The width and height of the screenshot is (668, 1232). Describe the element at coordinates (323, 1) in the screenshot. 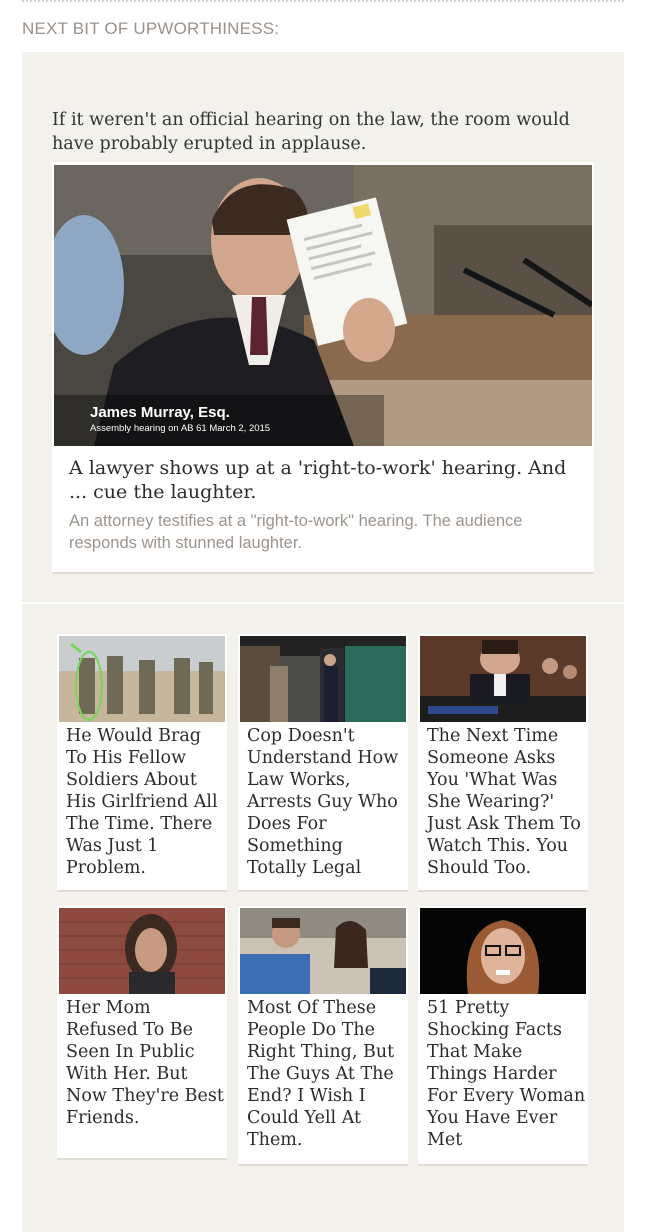

I see `top-divider` at that location.